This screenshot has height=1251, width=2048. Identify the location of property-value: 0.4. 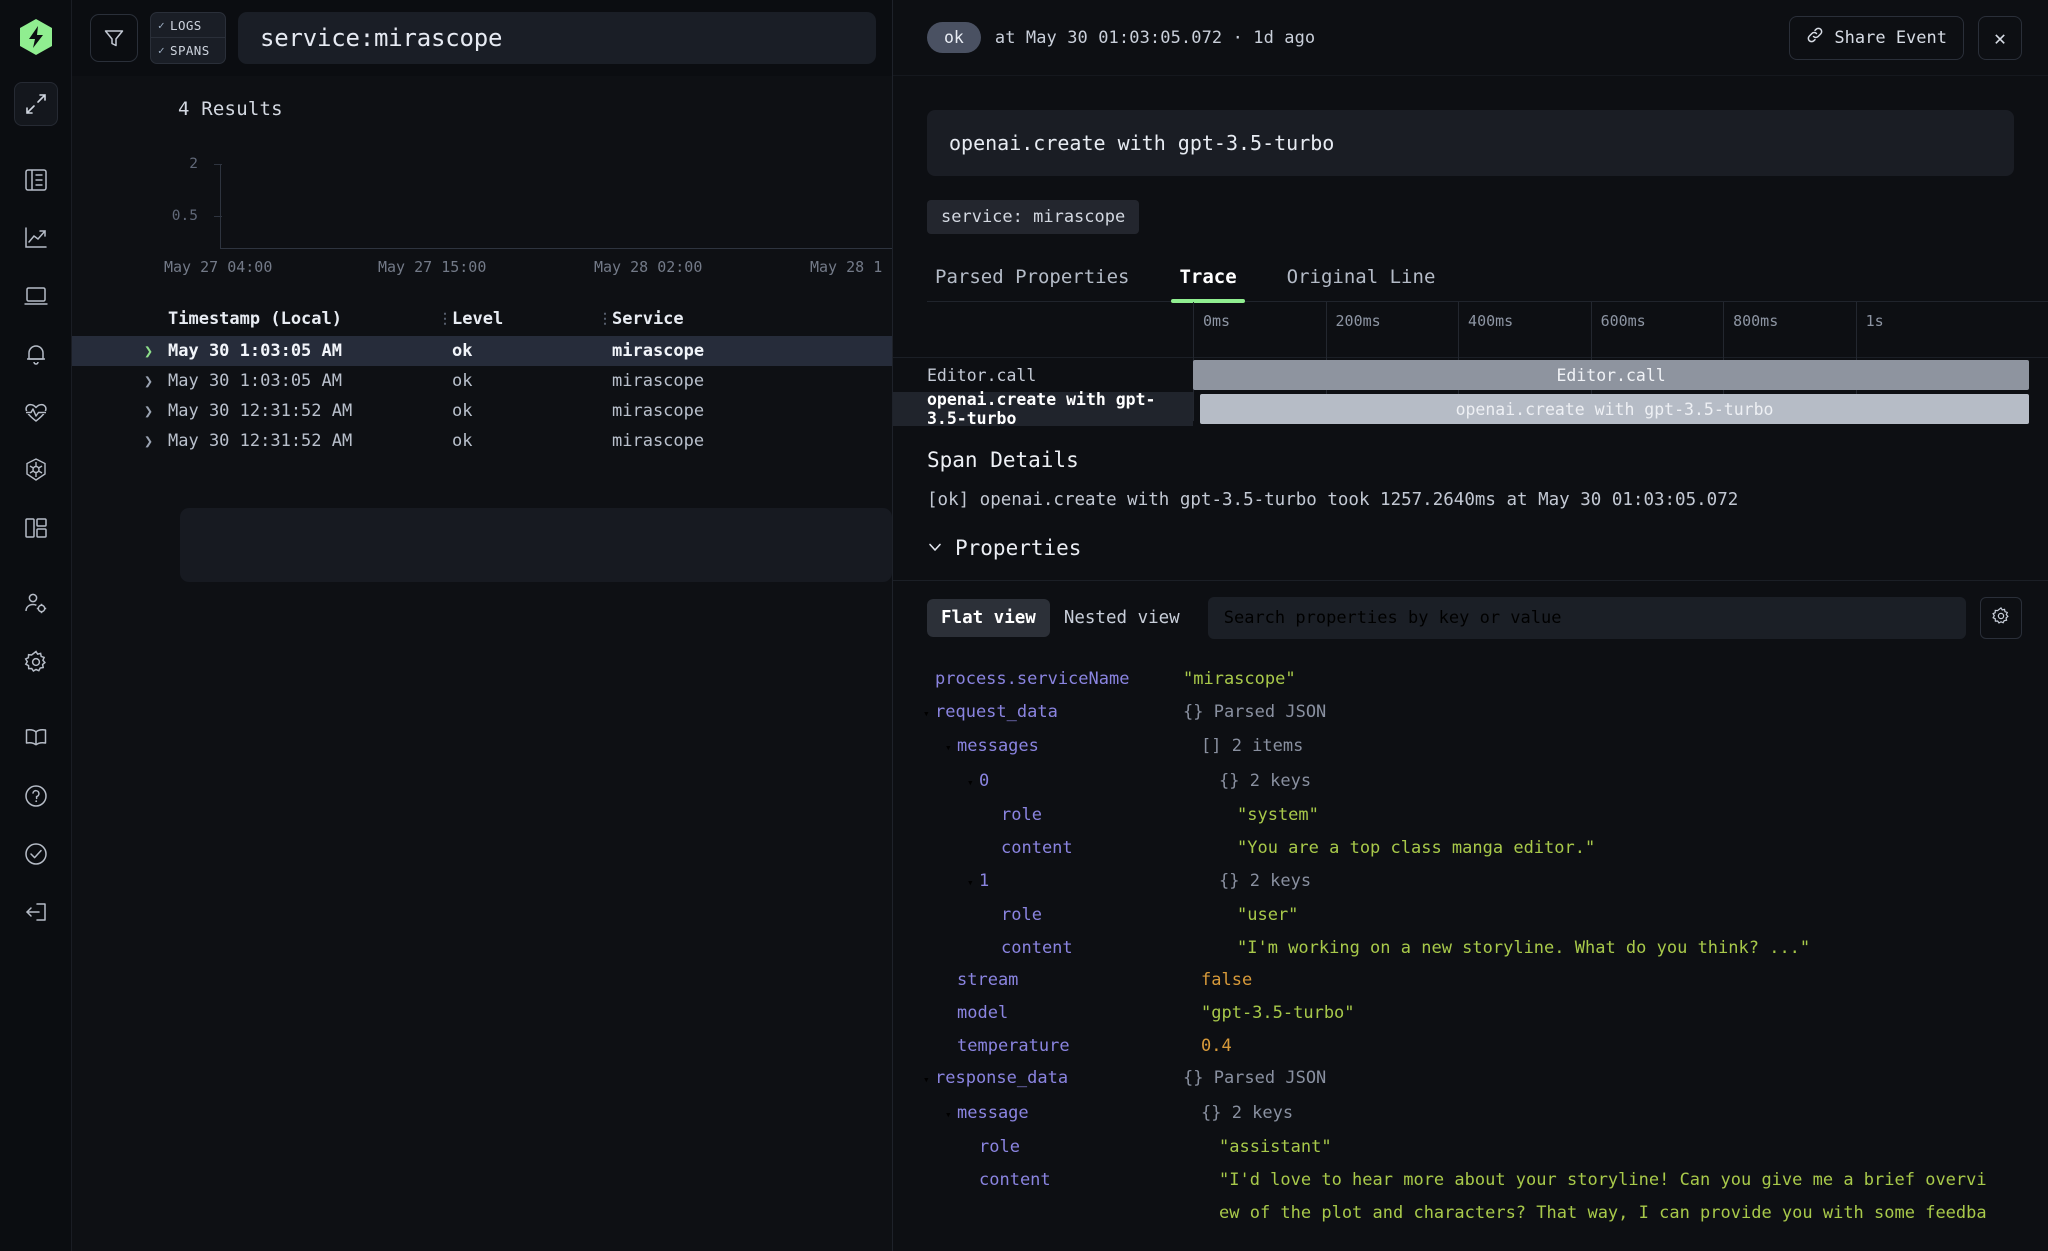
(1216, 1045).